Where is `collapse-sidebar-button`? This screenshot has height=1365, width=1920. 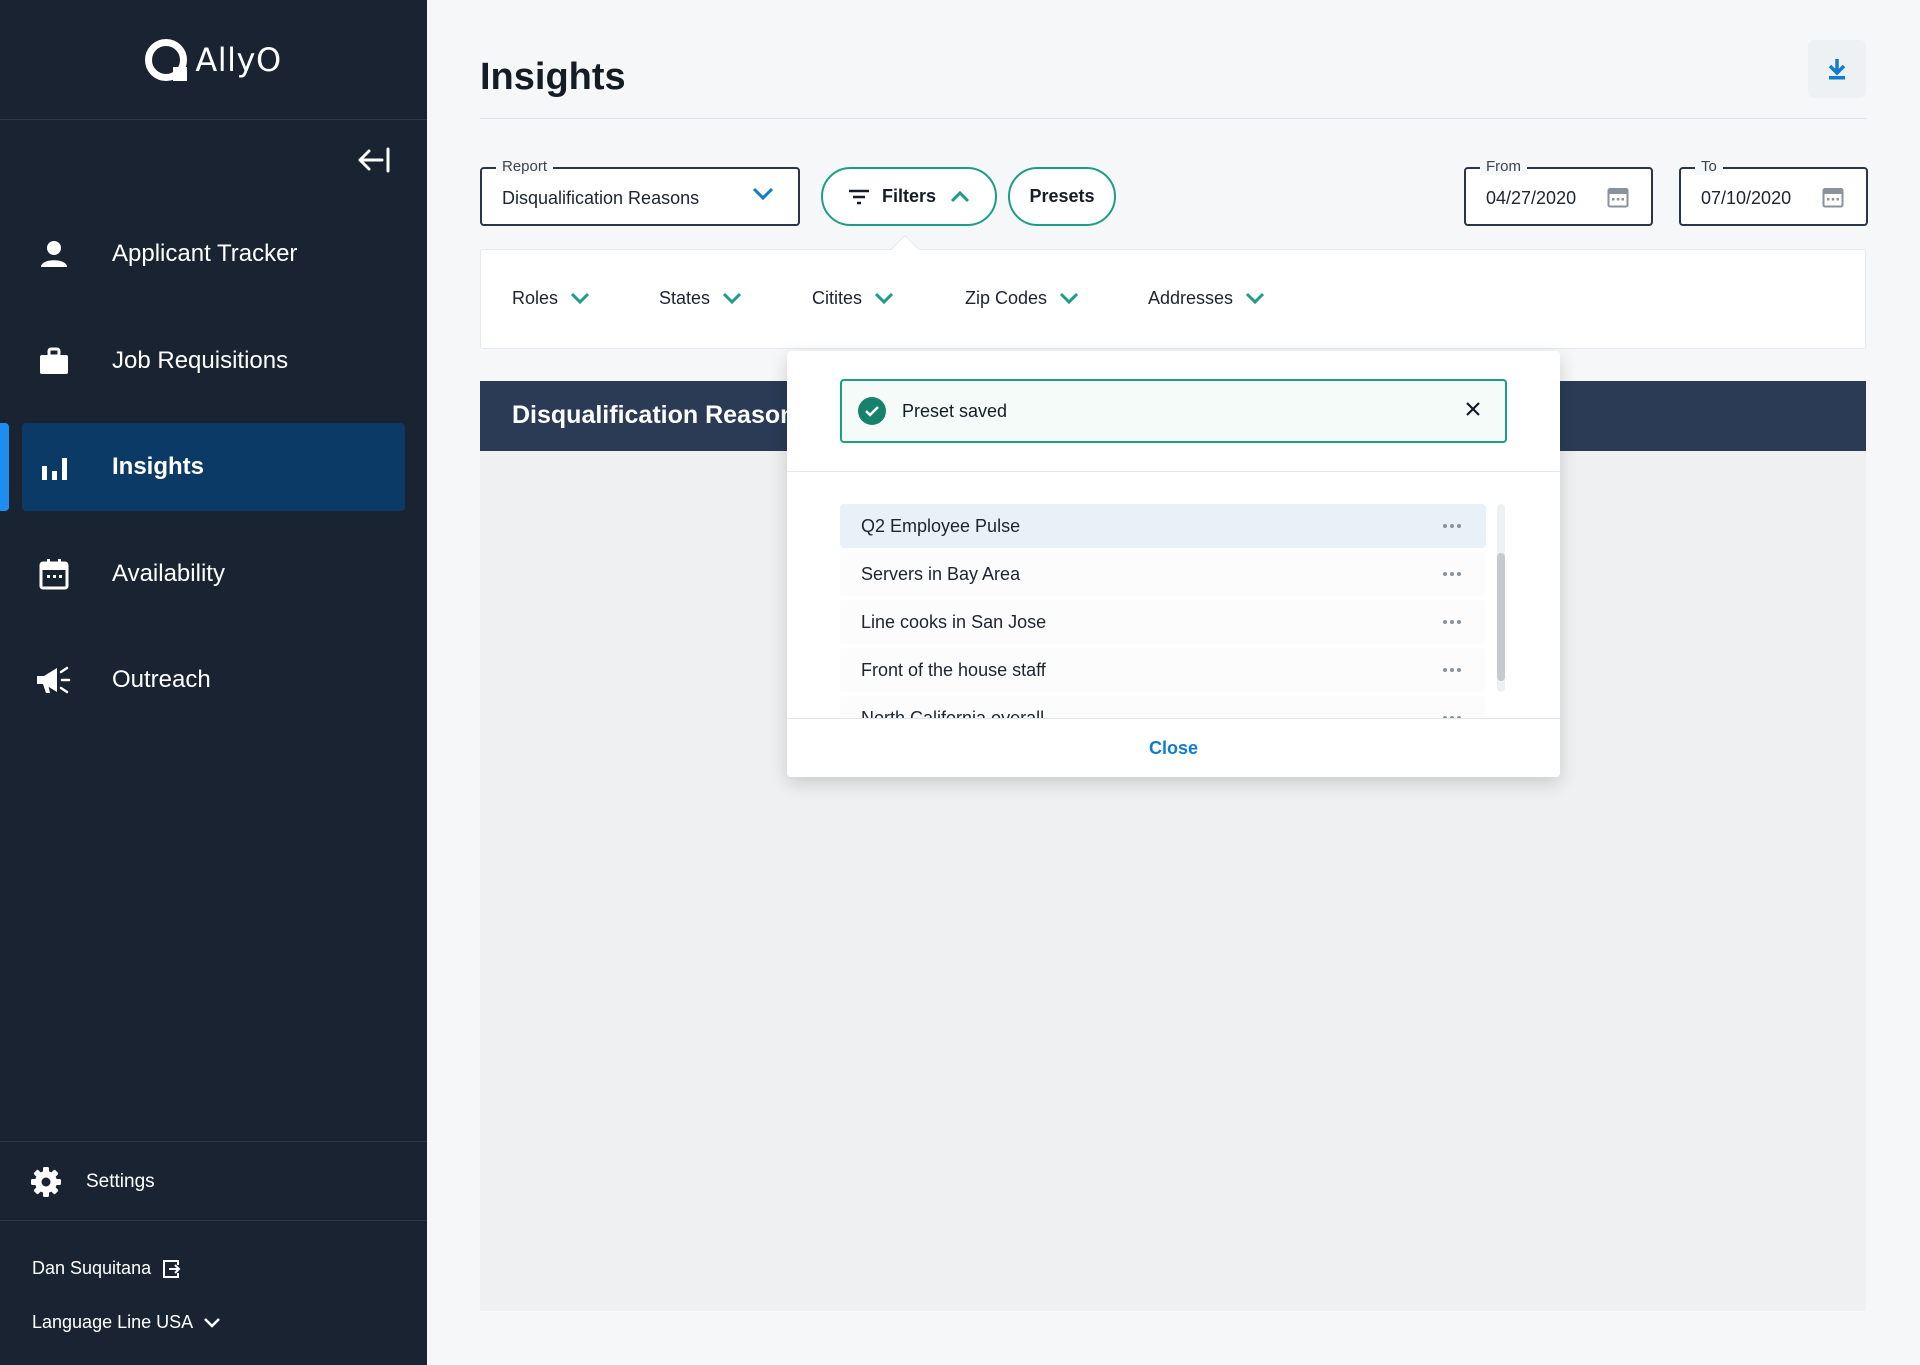 collapse-sidebar-button is located at coordinates (374, 160).